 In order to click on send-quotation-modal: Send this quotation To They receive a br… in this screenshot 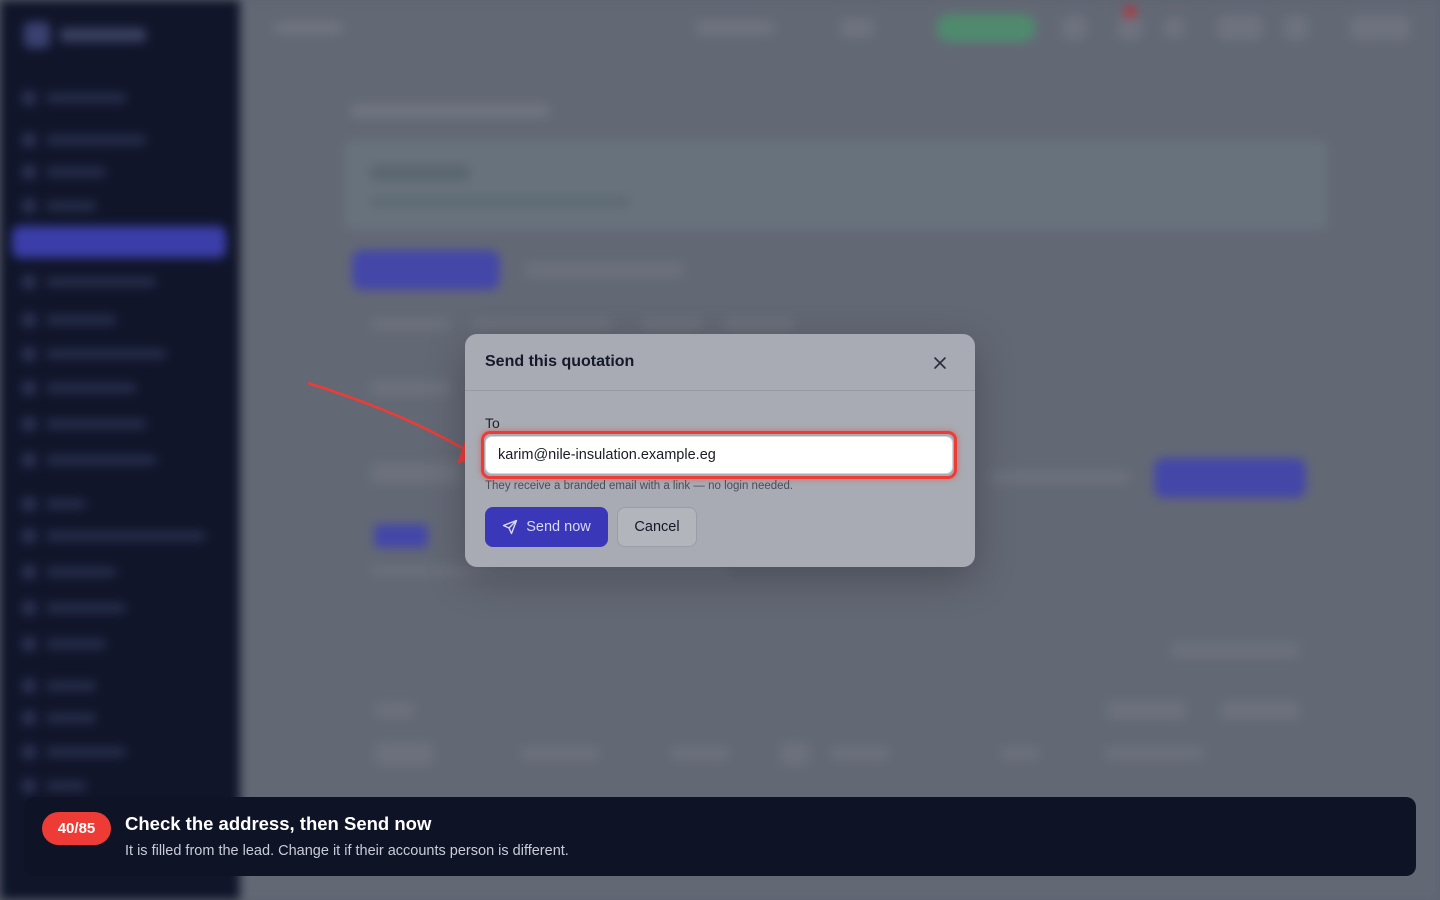, I will do `click(720, 450)`.